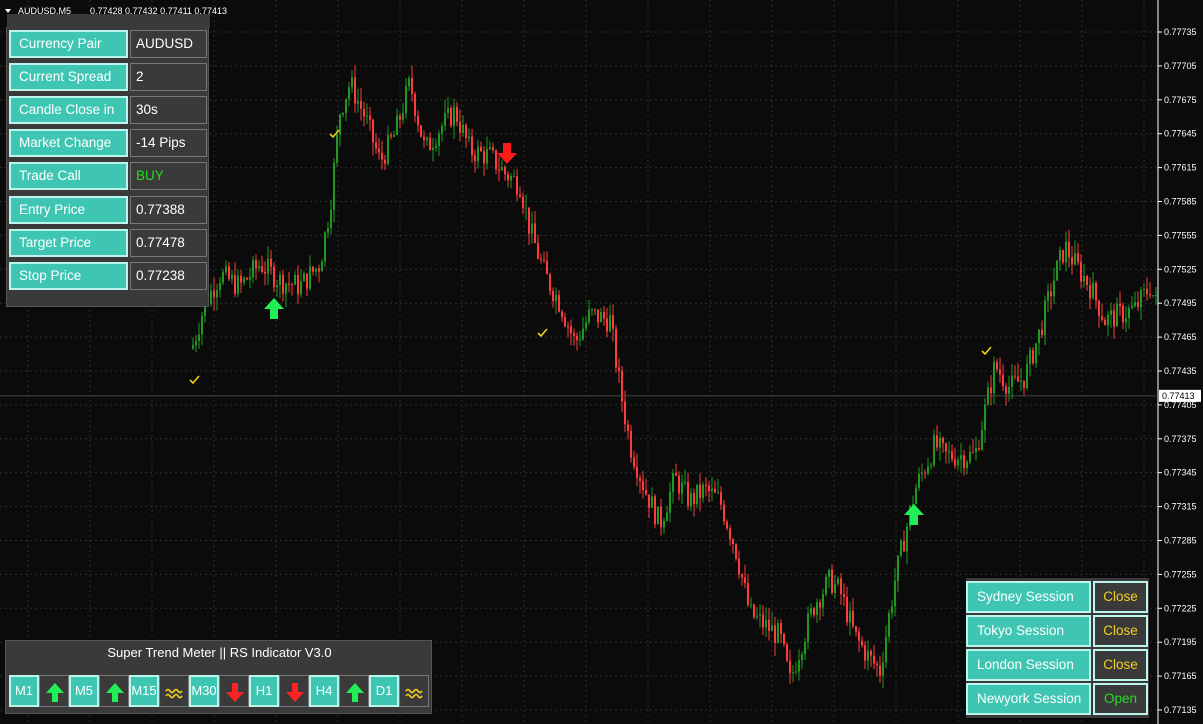 The image size is (1203, 724). I want to click on price-tick-label: 0.77495, so click(1180, 303).